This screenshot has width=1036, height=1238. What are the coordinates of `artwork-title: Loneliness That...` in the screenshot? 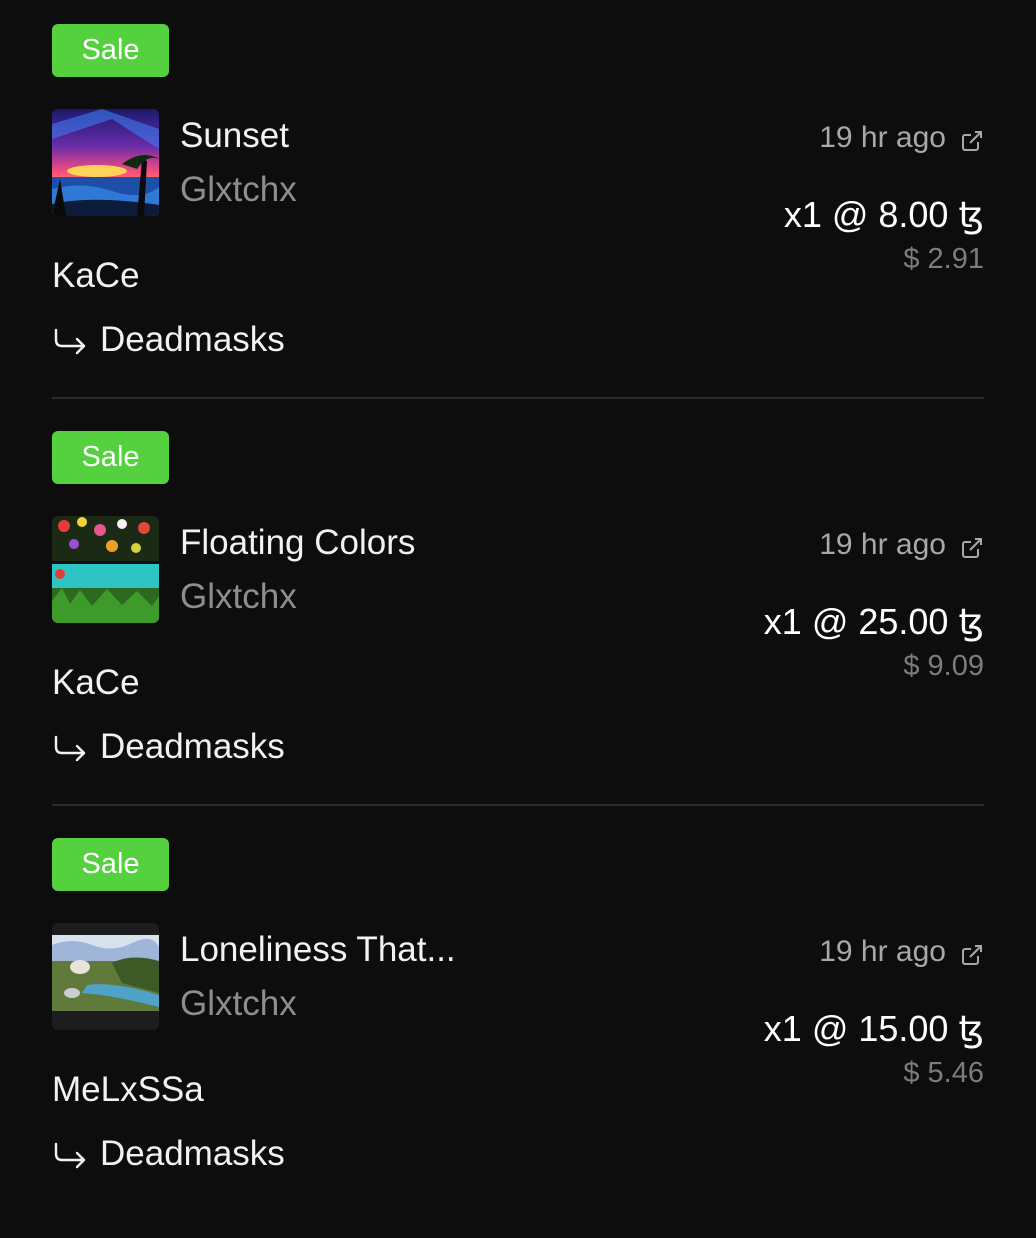 It's located at (318, 950).